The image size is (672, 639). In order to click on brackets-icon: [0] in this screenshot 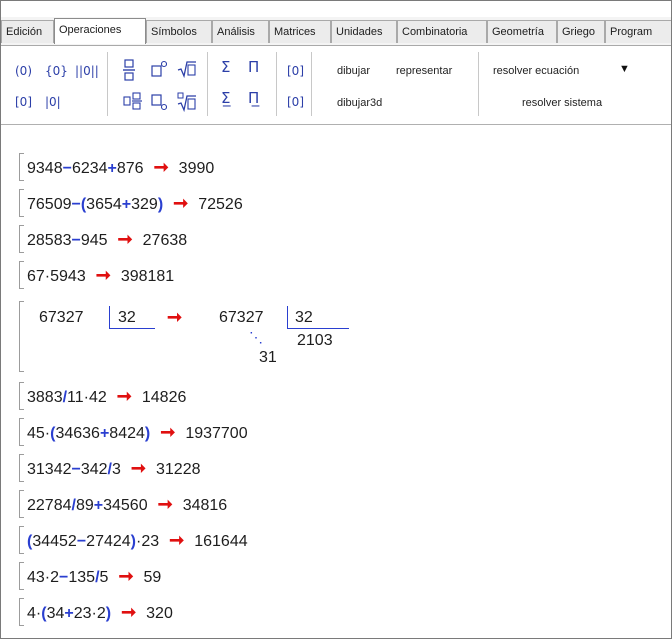, I will do `click(23, 102)`.